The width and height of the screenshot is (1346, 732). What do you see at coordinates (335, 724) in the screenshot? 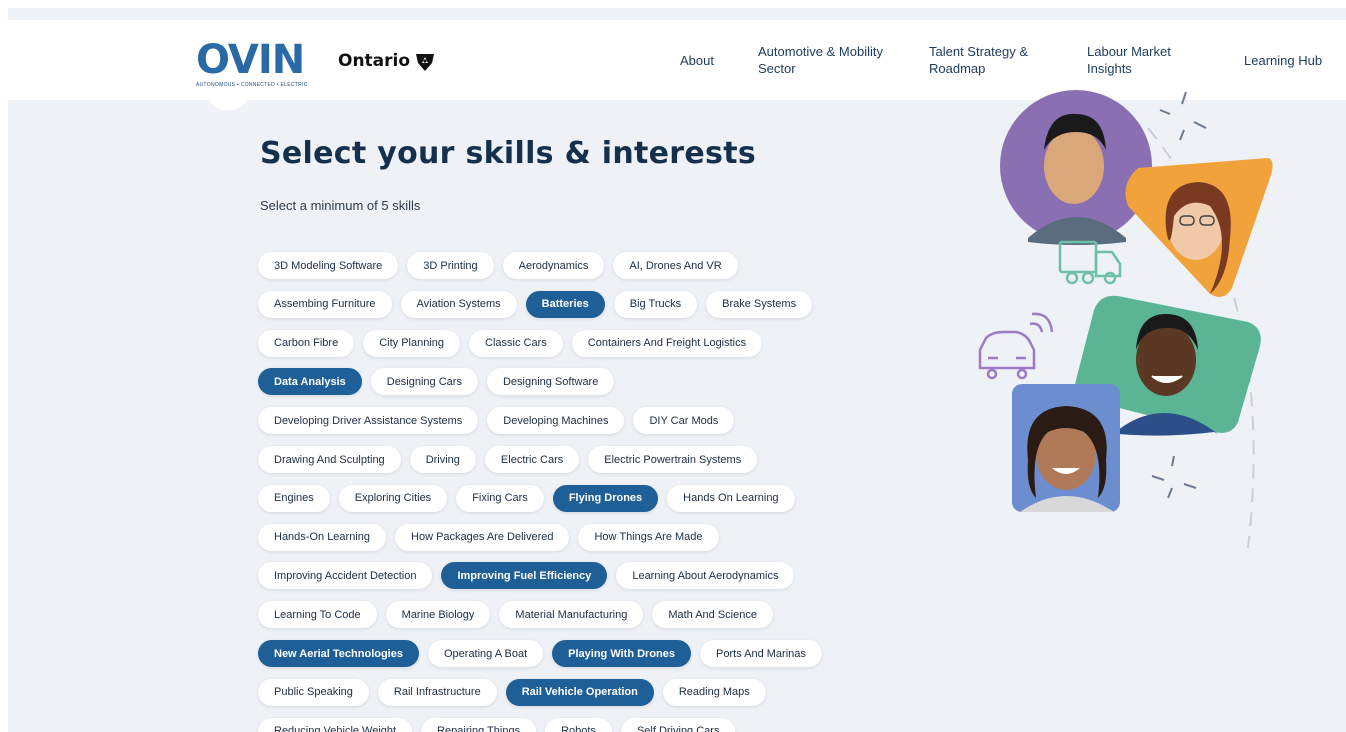
I see `skill-chip-reducing-vehicle-weight: Reducing Vehicle Weight` at bounding box center [335, 724].